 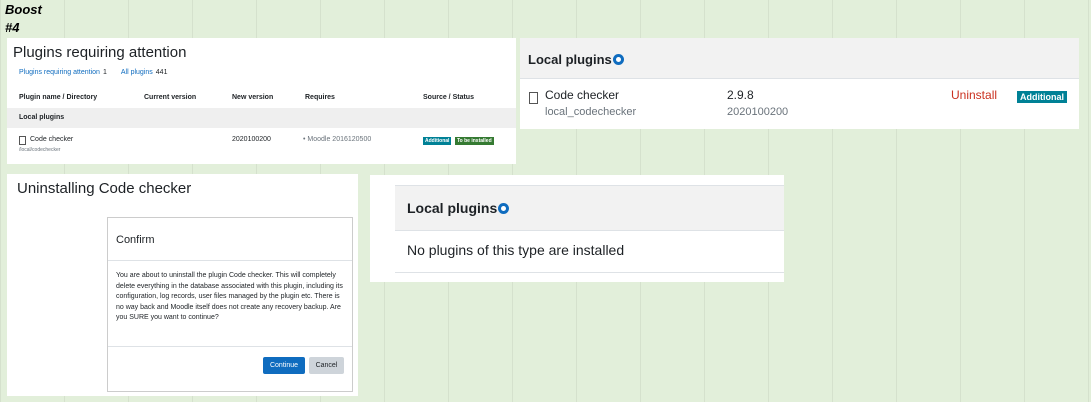 I want to click on dialog-footer: Continue Cancel, so click(x=230, y=369).